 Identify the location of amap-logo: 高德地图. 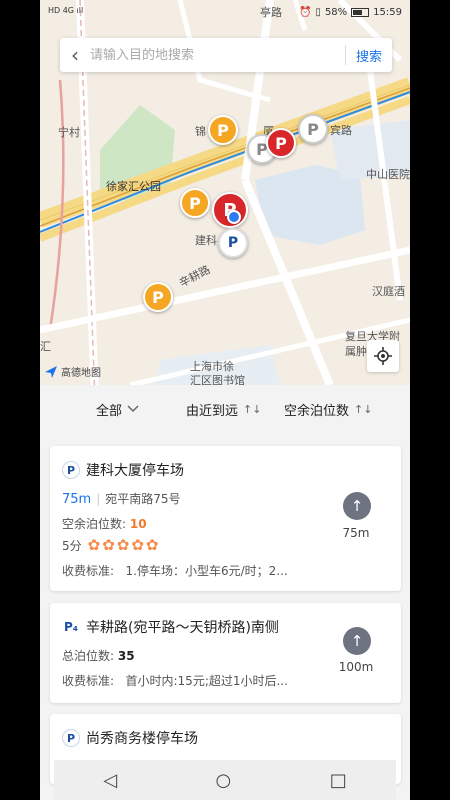
(72, 371).